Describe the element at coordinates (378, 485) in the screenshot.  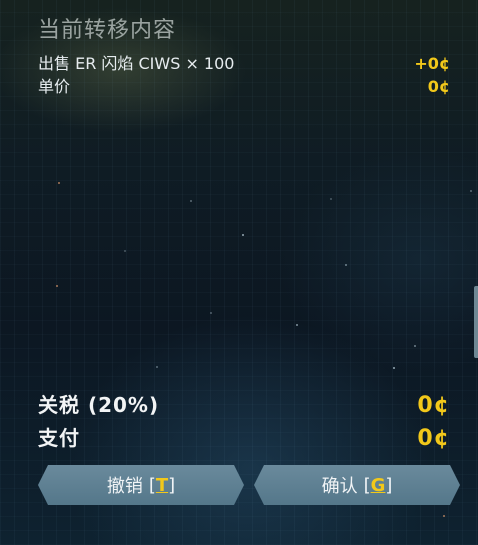
I see `confirm-hotkey: G` at that location.